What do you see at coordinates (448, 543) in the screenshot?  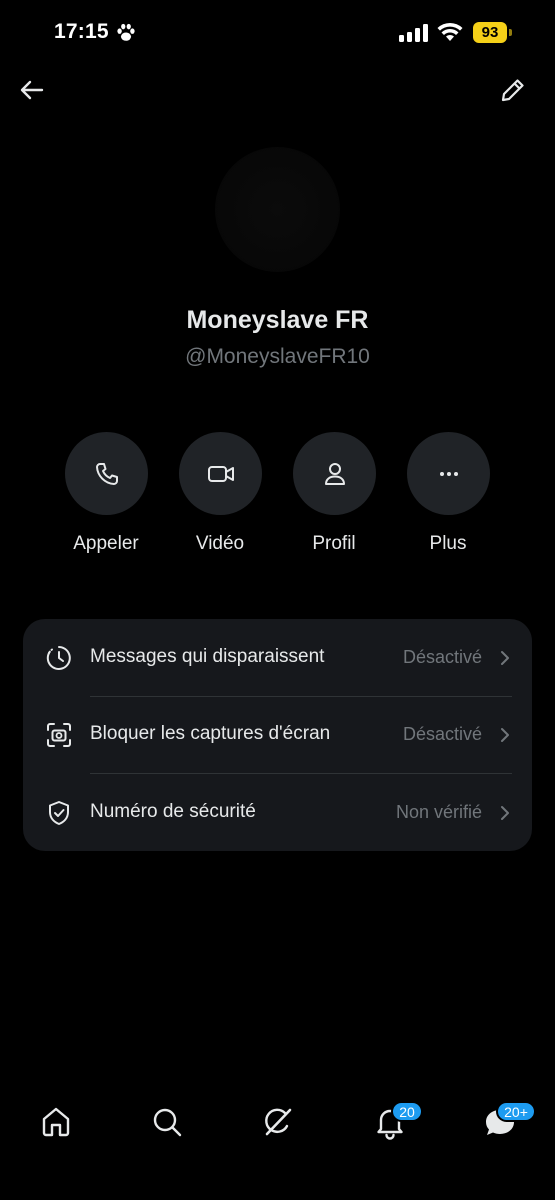 I see `more-label: Plus` at bounding box center [448, 543].